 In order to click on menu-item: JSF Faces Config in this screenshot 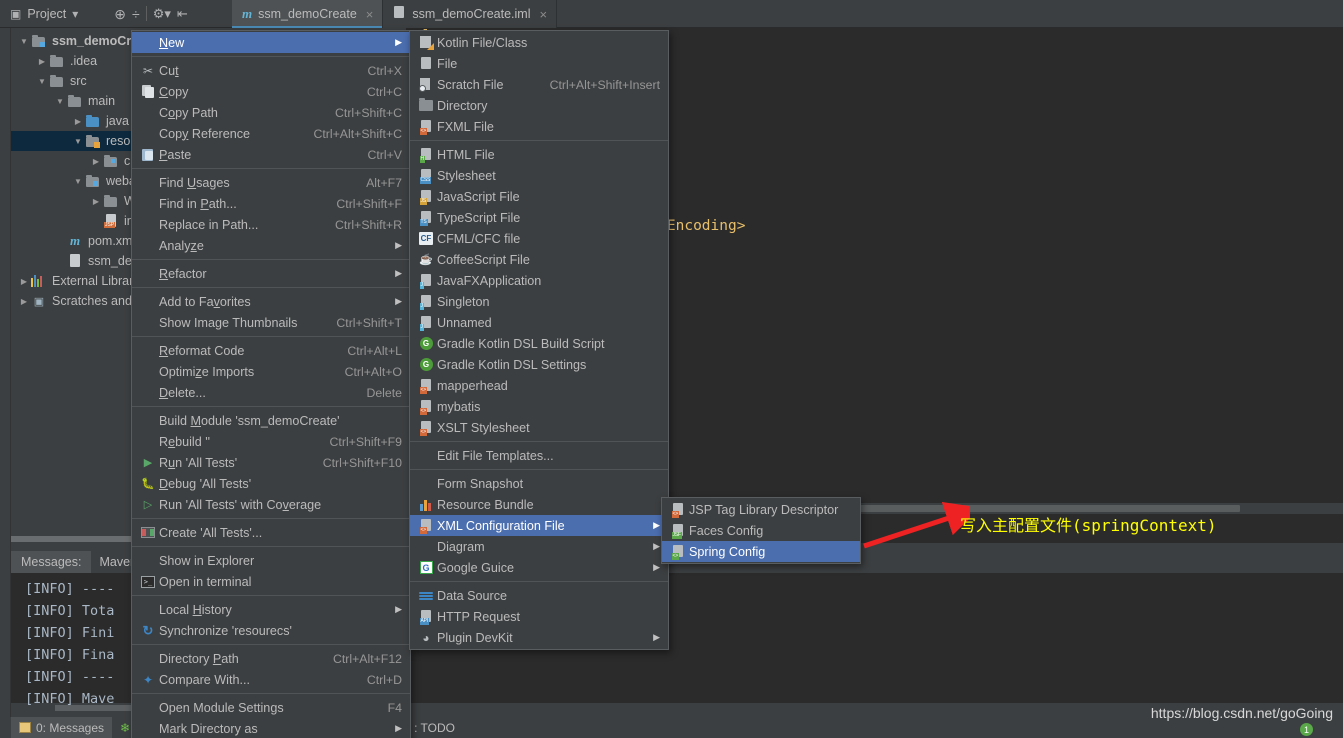, I will do `click(761, 530)`.